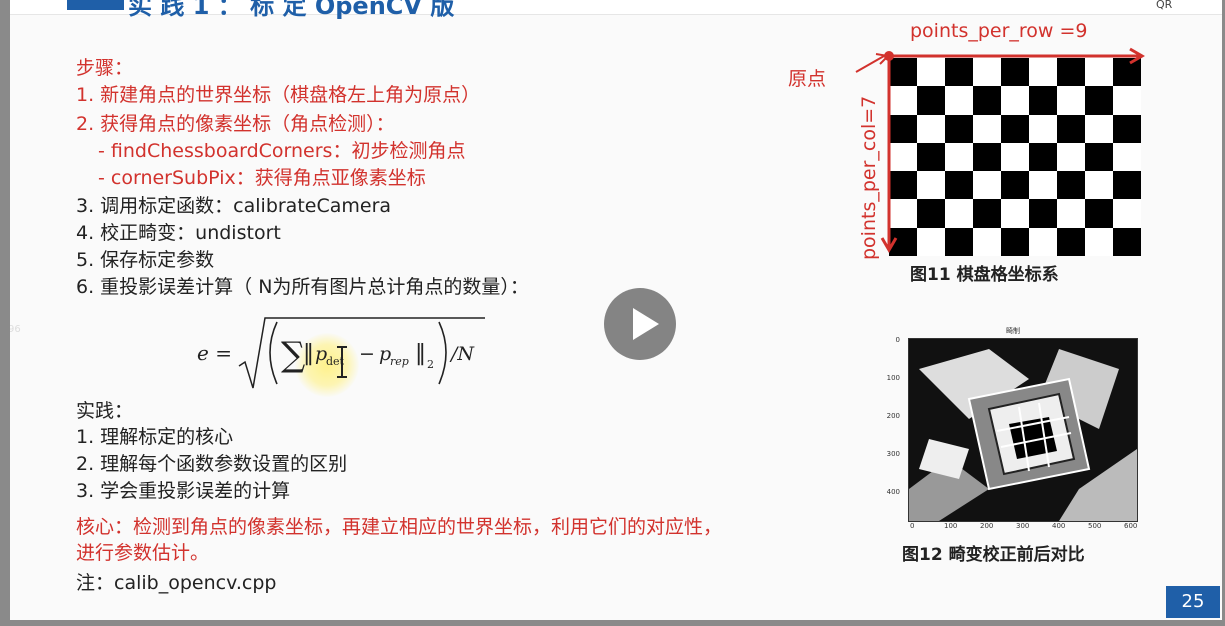 This screenshot has height=626, width=1225. I want to click on practice-1: 1. 理解标定的核心, so click(155, 437).